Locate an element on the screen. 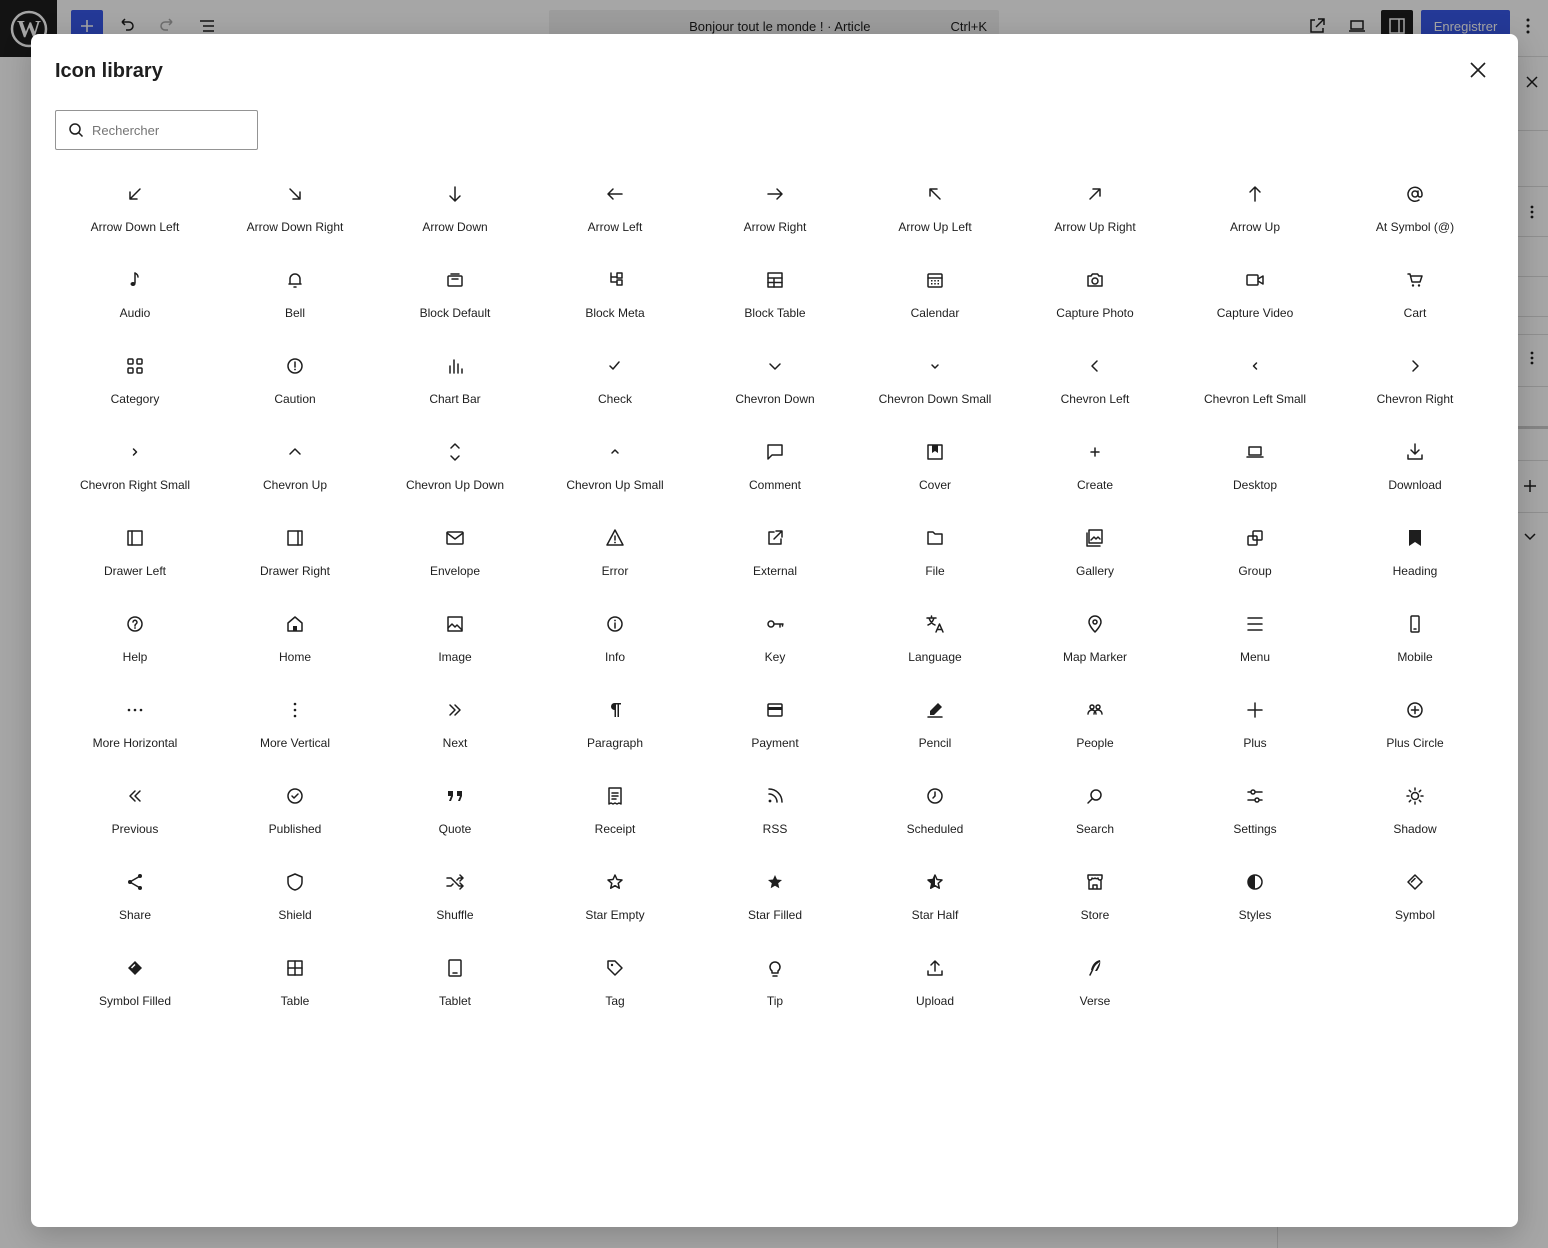 This screenshot has width=1548, height=1248. icon-tile: Help is located at coordinates (135, 641).